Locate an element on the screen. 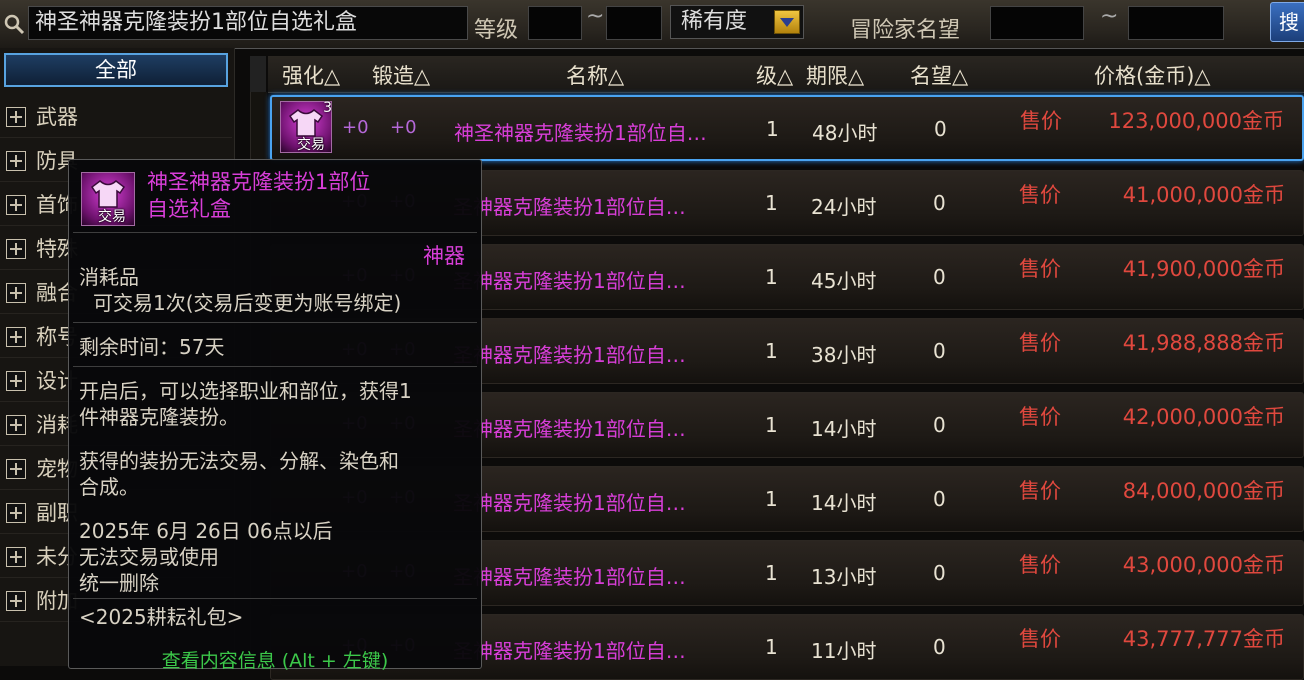 This screenshot has width=1304, height=680. item-duration: 45小时 is located at coordinates (844, 281).